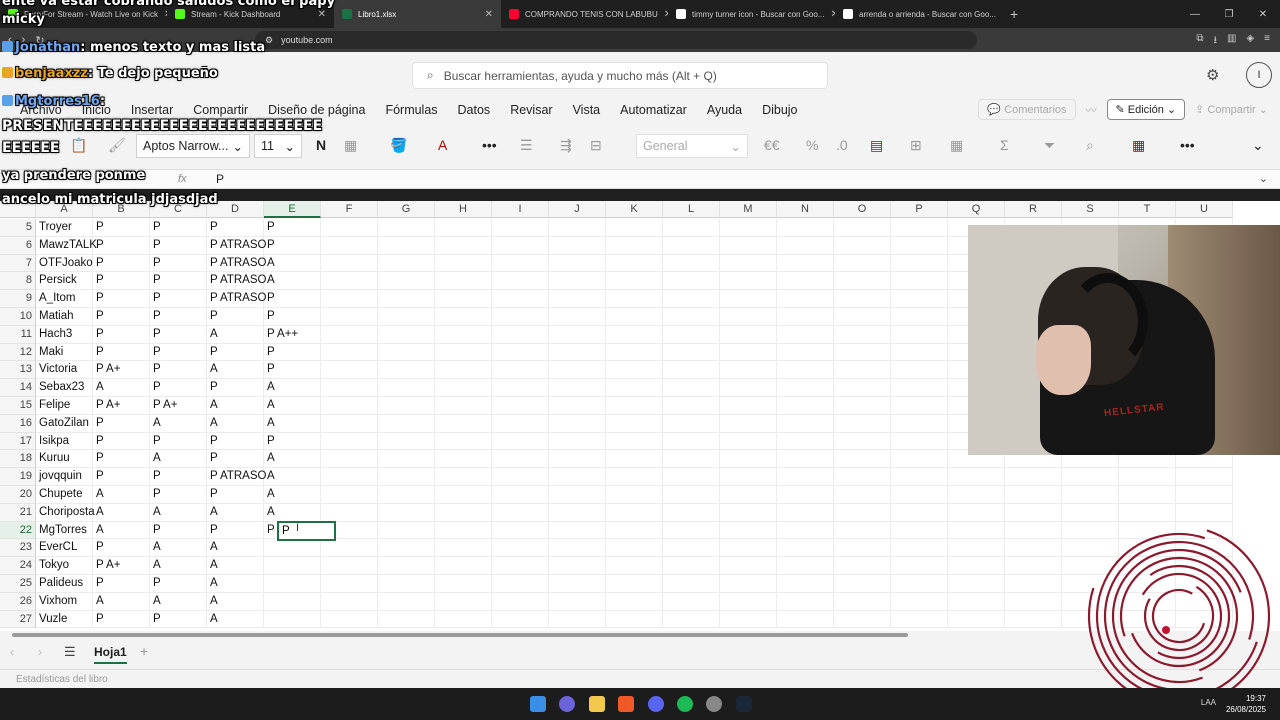 The height and width of the screenshot is (720, 1280). Describe the element at coordinates (18, 317) in the screenshot. I see `row-header: 10` at that location.